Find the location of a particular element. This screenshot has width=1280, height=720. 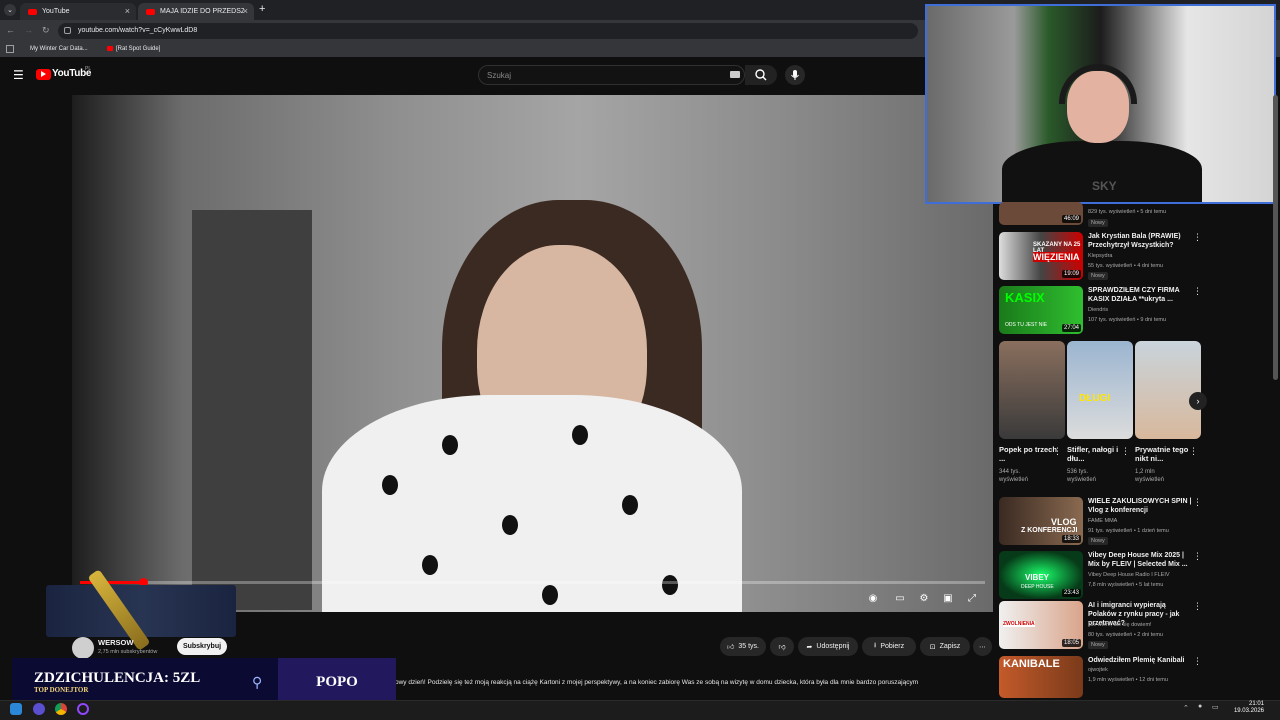

headset-icon is located at coordinates (1098, 84).